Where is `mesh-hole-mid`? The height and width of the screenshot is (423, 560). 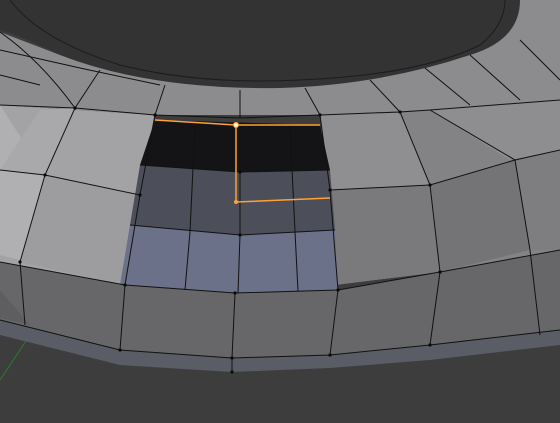
mesh-hole-mid is located at coordinates (232, 200).